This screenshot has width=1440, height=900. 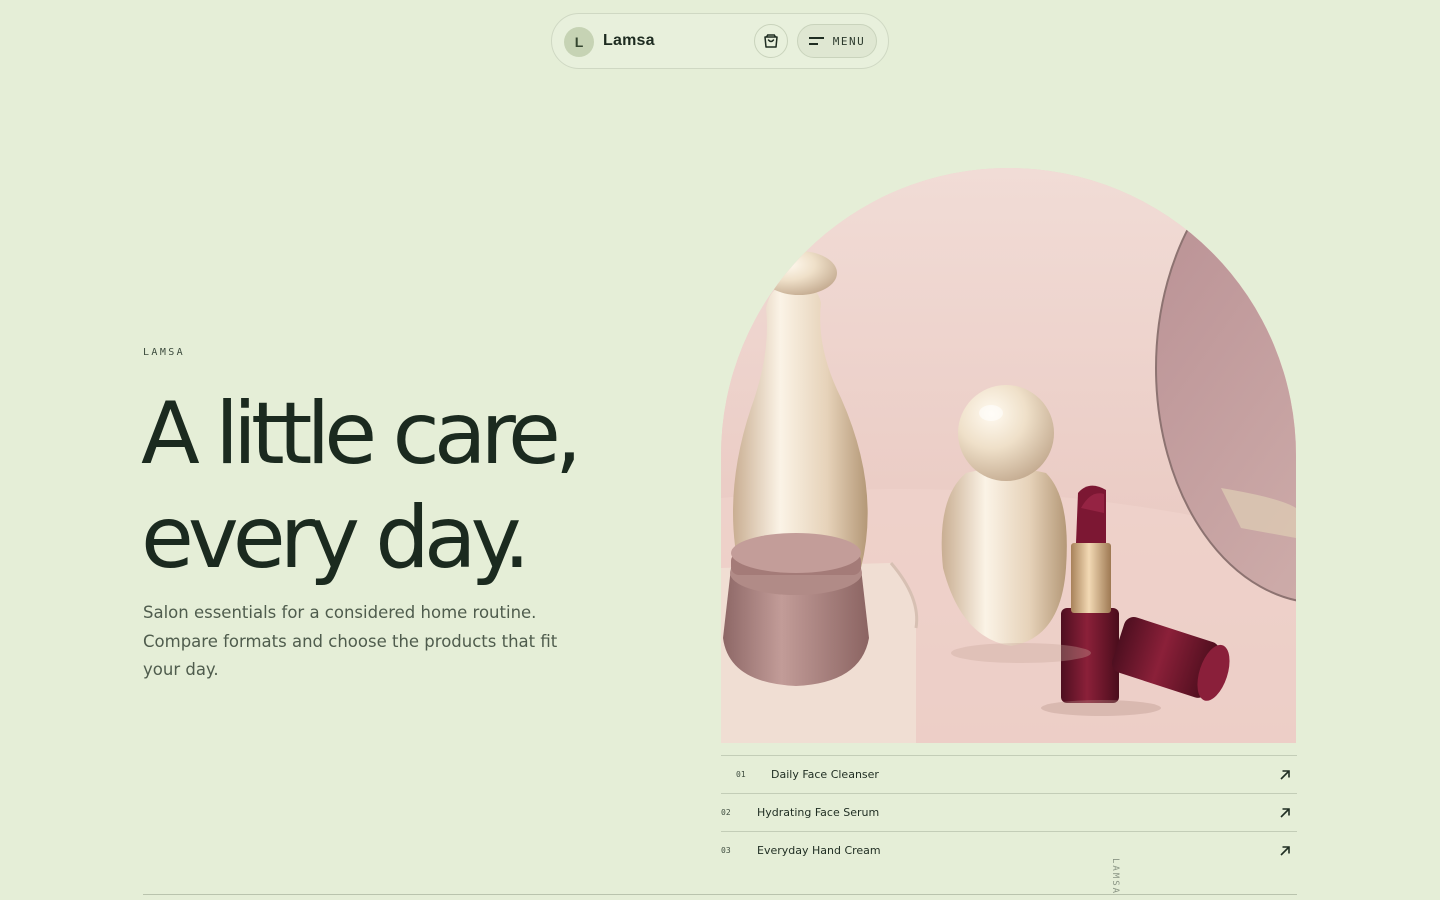 I want to click on product-number: 01, so click(x=741, y=774).